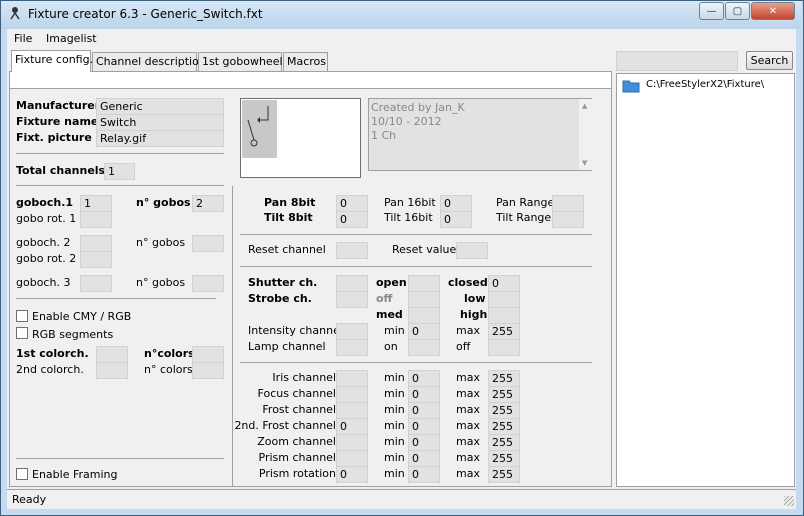 Image resolution: width=804 pixels, height=516 pixels. What do you see at coordinates (208, 283) in the screenshot?
I see `ngobos3-field` at bounding box center [208, 283].